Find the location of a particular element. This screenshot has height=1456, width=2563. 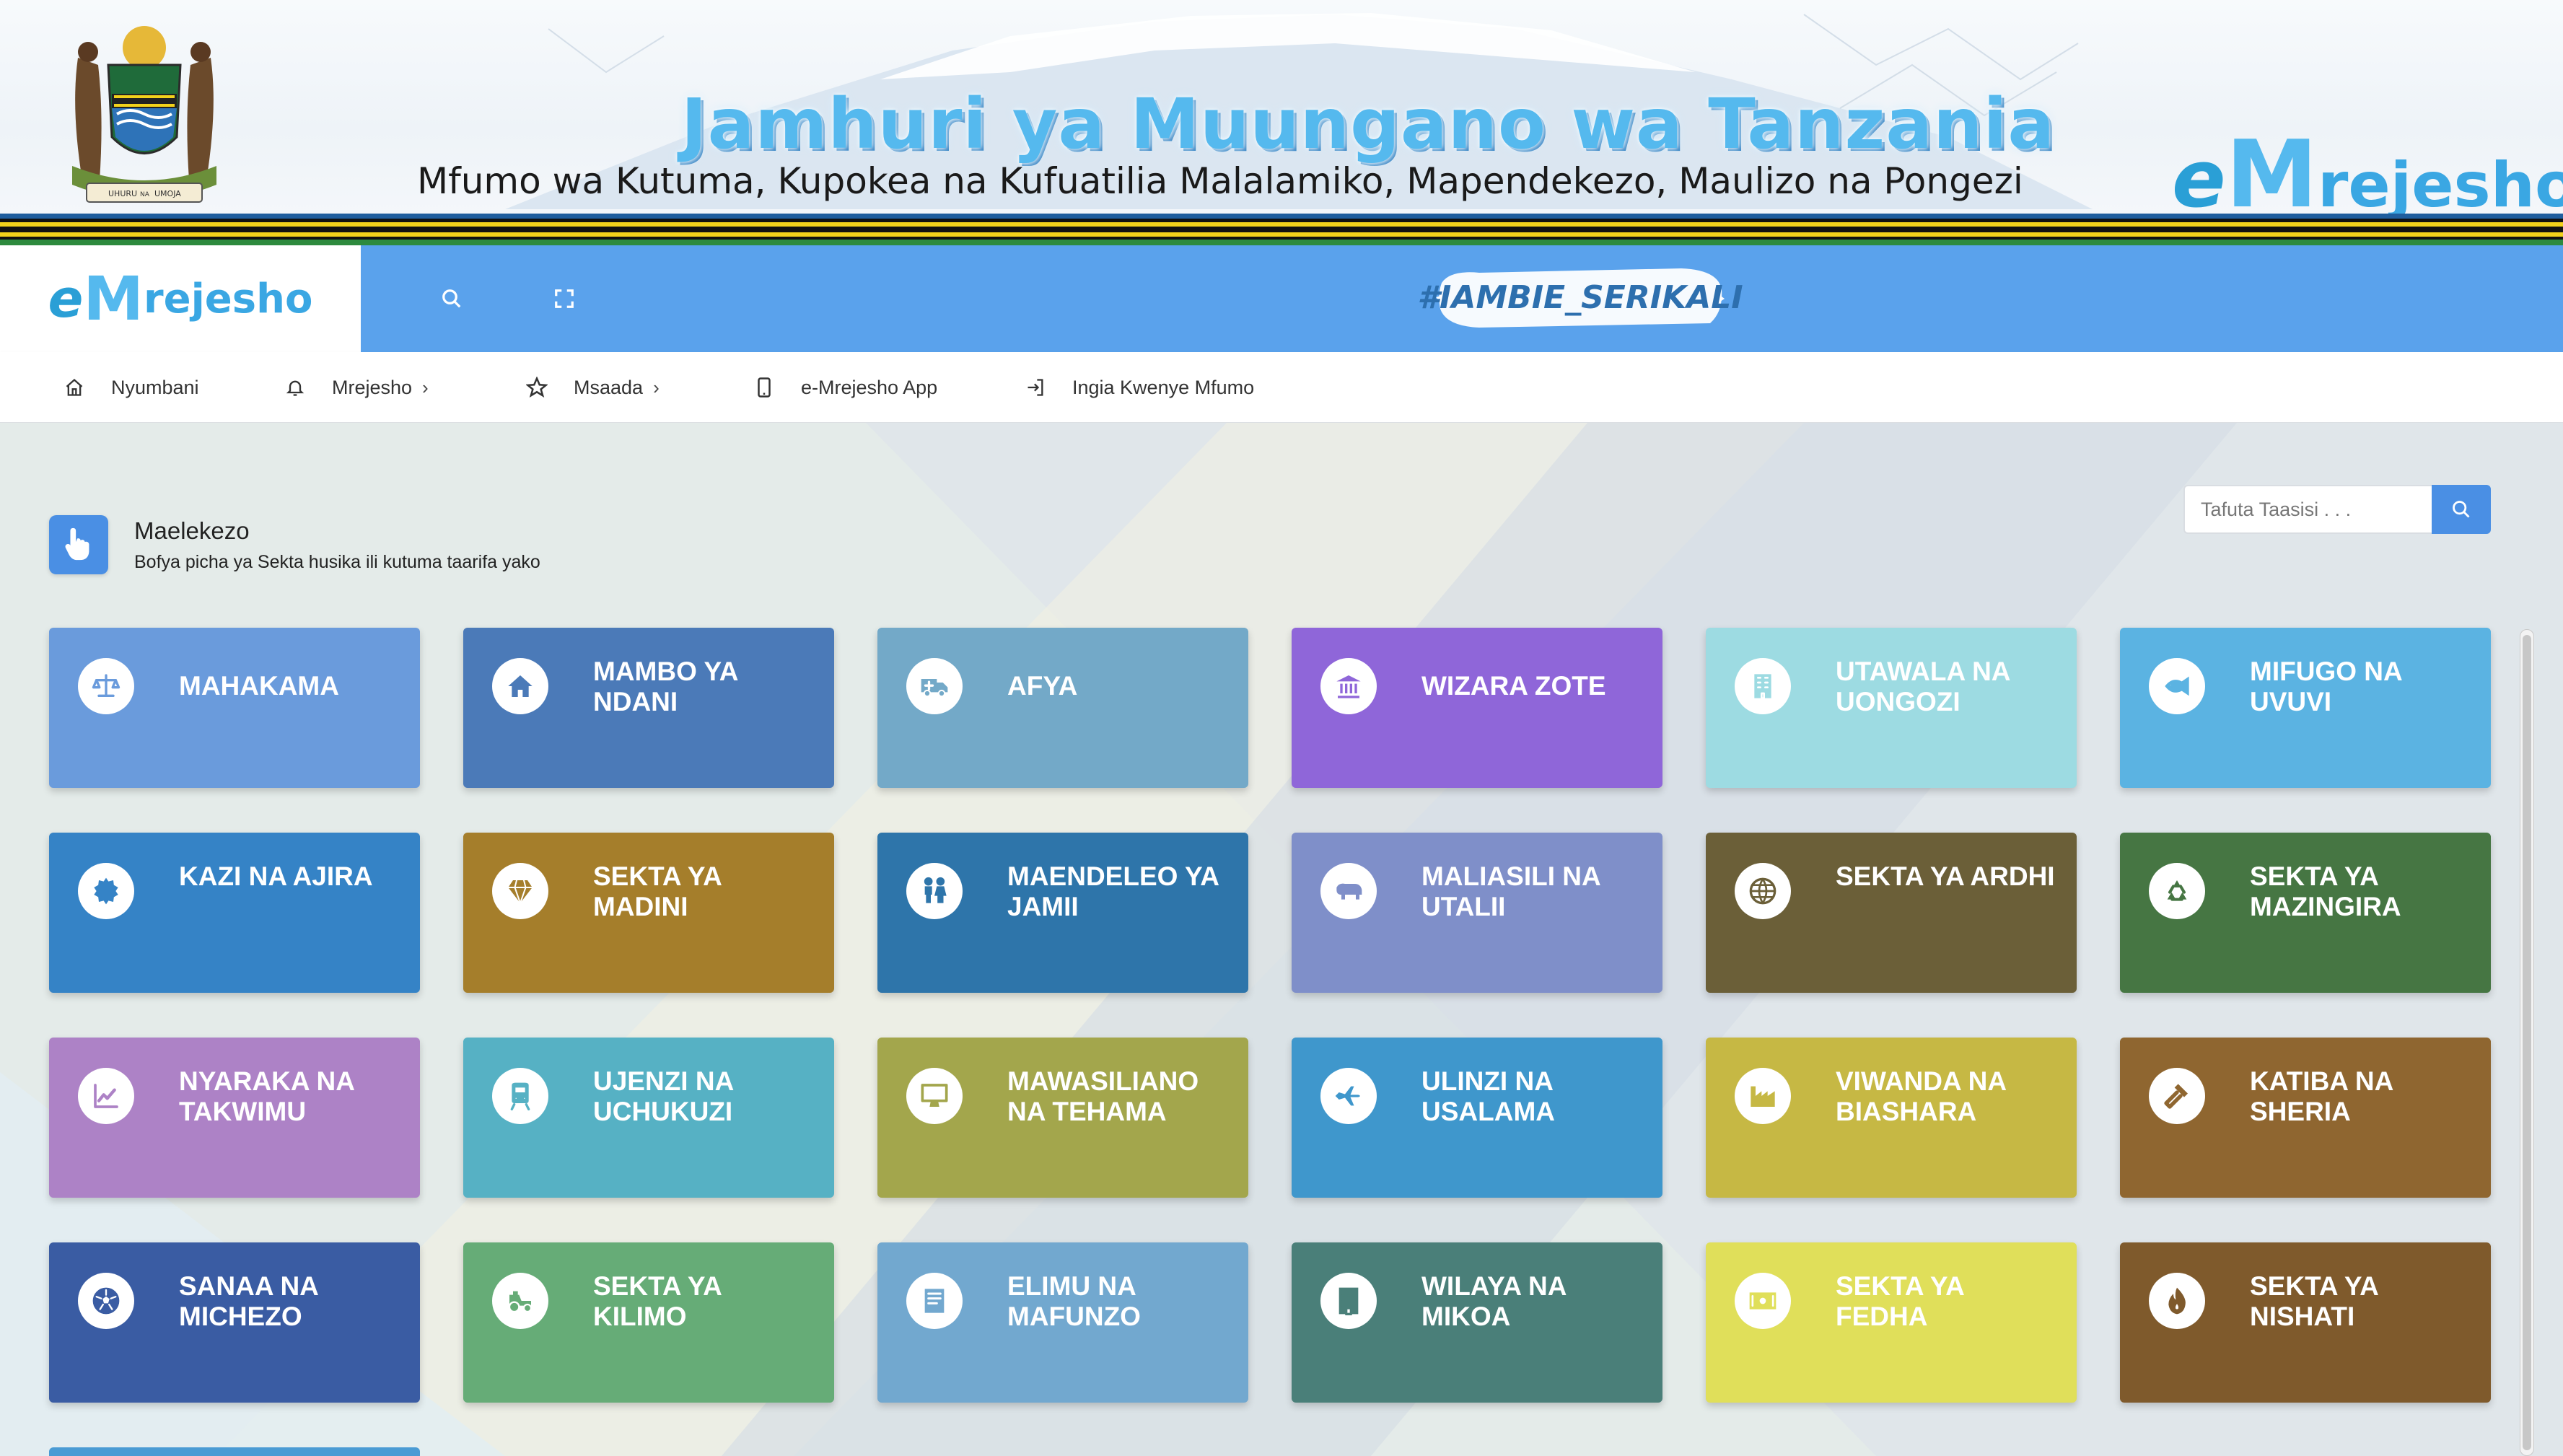

sector-card-elimu-na-mafunzo: ELIMU NA MAFUNZO is located at coordinates (1062, 1322).